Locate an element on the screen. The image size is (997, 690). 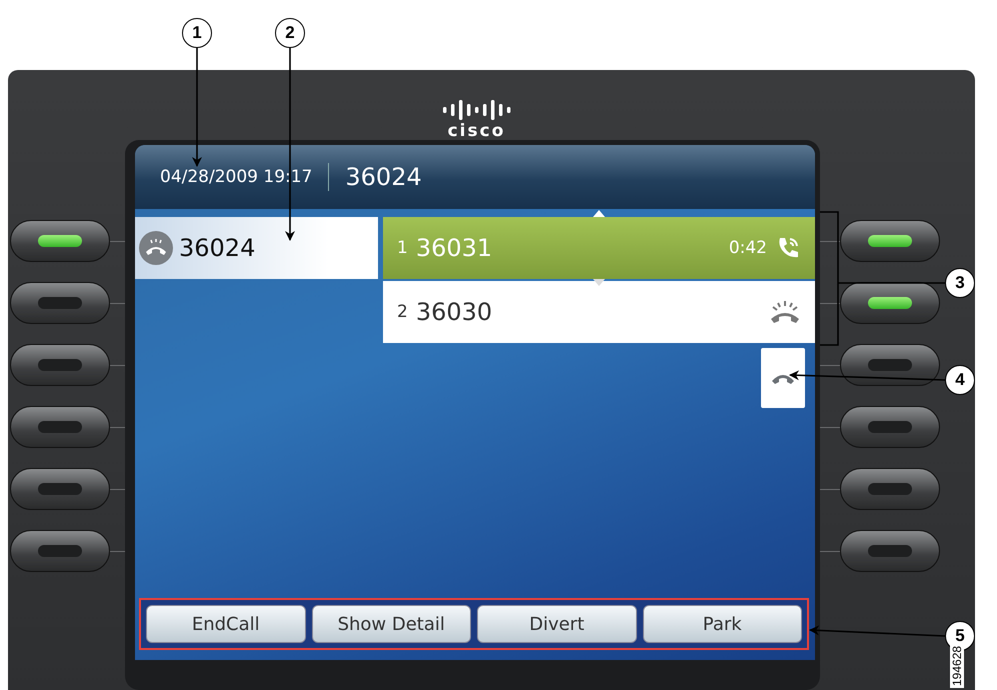
date-time: 04/28/2009 19:17 is located at coordinates (236, 177).